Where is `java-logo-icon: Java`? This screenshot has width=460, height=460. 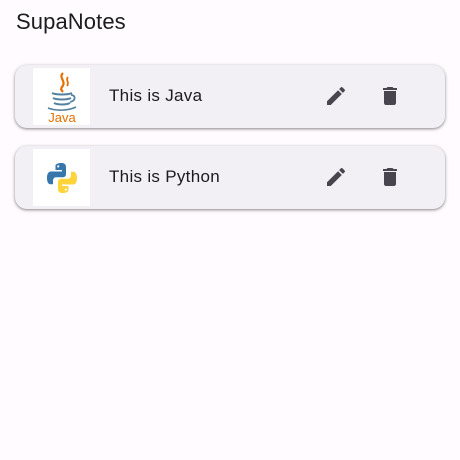 java-logo-icon: Java is located at coordinates (61, 97).